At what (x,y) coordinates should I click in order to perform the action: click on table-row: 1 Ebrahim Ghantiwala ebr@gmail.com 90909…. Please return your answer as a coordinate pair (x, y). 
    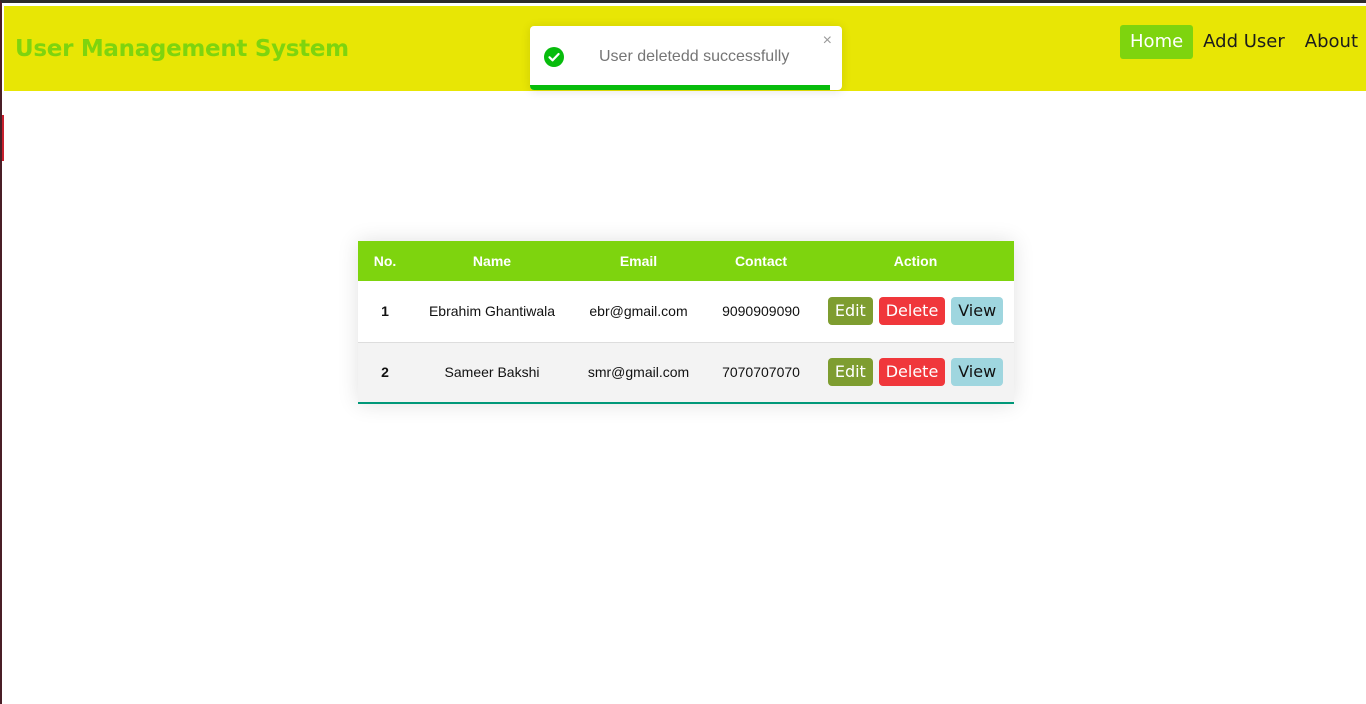
    Looking at the image, I should click on (686, 311).